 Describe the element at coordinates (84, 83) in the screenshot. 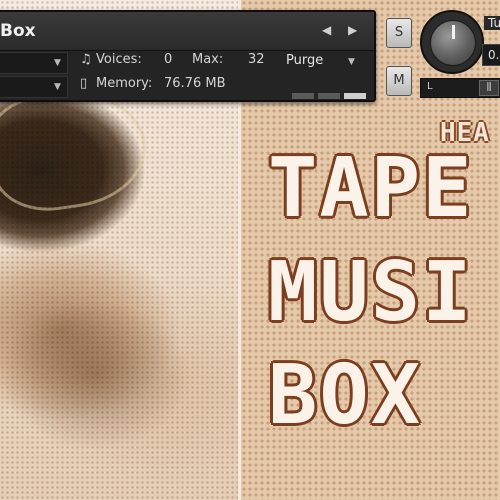

I see `memory-icon: ▯` at that location.